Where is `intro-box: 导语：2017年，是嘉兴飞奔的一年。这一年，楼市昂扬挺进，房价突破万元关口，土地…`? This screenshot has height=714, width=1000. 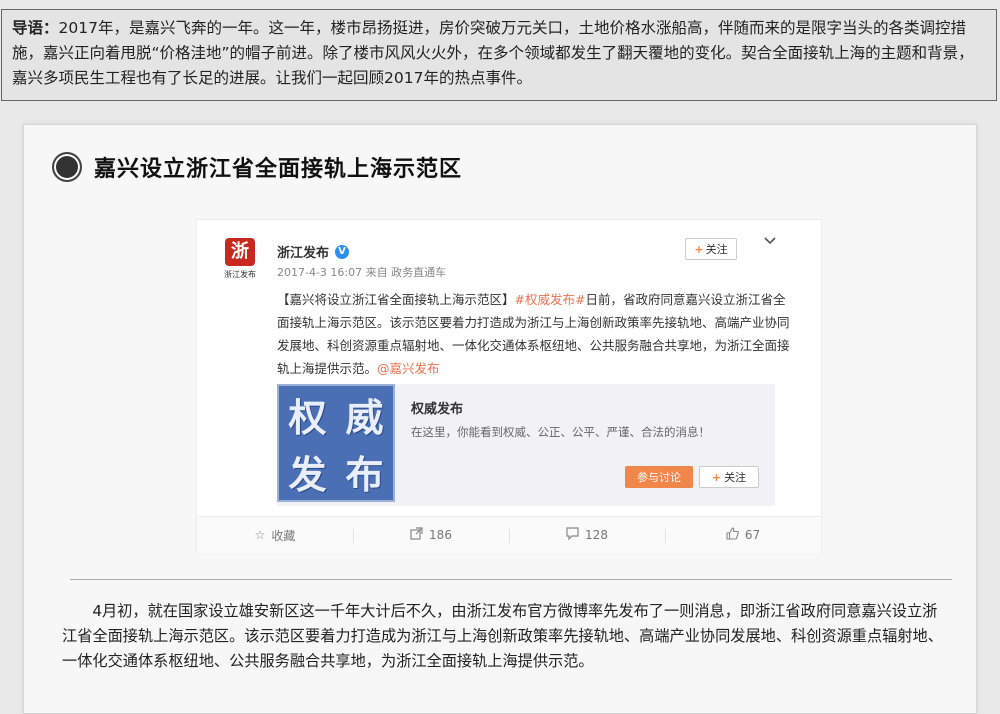 intro-box: 导语：2017年，是嘉兴飞奔的一年。这一年，楼市昂扬挺进，房价突破万元关口，土地… is located at coordinates (499, 55).